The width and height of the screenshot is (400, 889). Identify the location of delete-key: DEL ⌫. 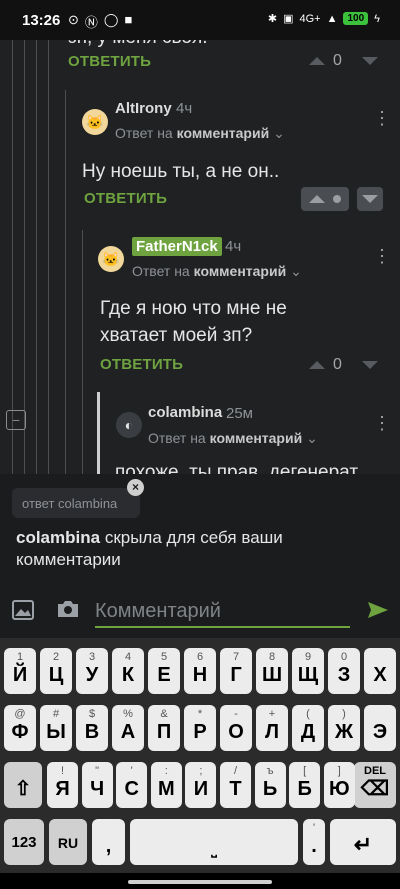
(375, 785).